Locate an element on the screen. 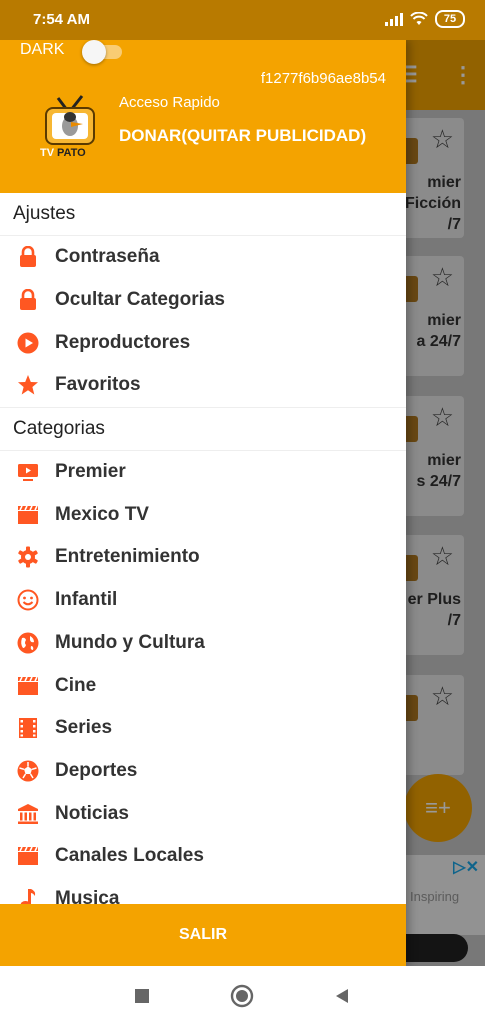  menu-item-favorites: Favoritos is located at coordinates (203, 385).